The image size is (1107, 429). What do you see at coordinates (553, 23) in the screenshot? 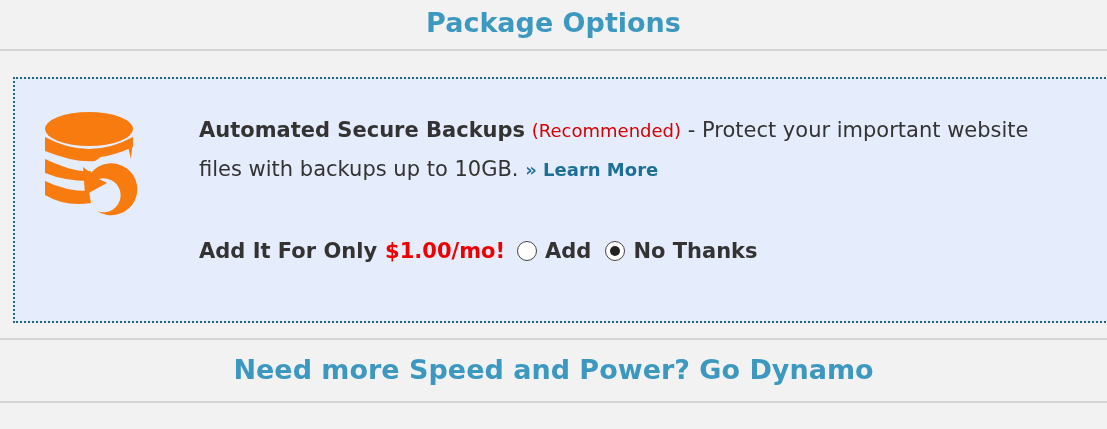
I see `section-heading: Package Options` at bounding box center [553, 23].